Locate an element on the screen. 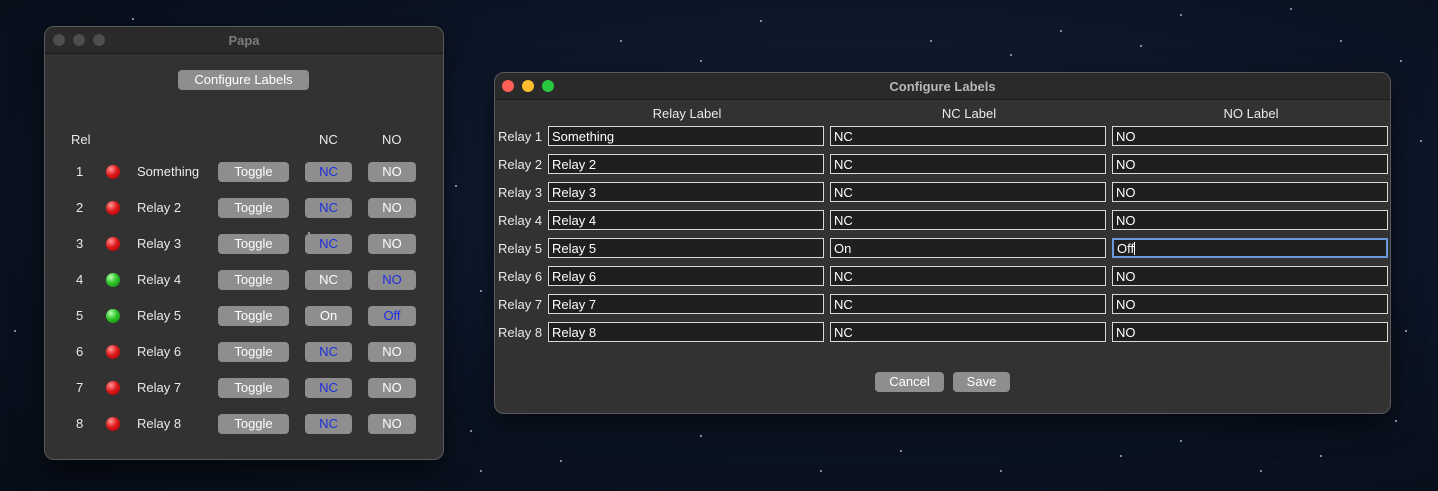 The image size is (1438, 491). relay-number: 7 is located at coordinates (80, 387).